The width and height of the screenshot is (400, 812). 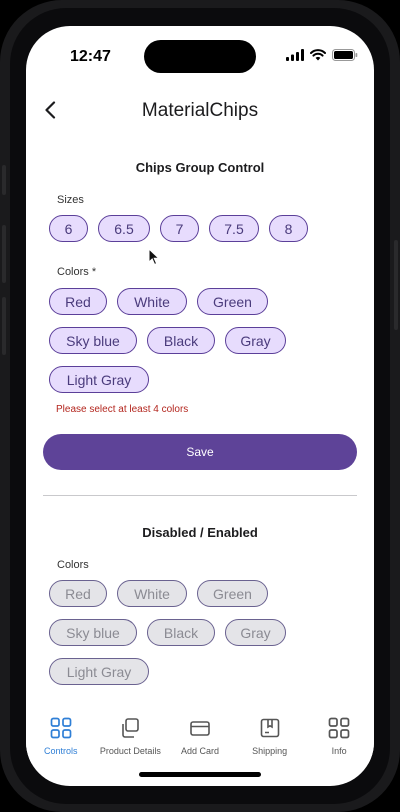 What do you see at coordinates (232, 593) in the screenshot?
I see `disabled-chip-green: Green` at bounding box center [232, 593].